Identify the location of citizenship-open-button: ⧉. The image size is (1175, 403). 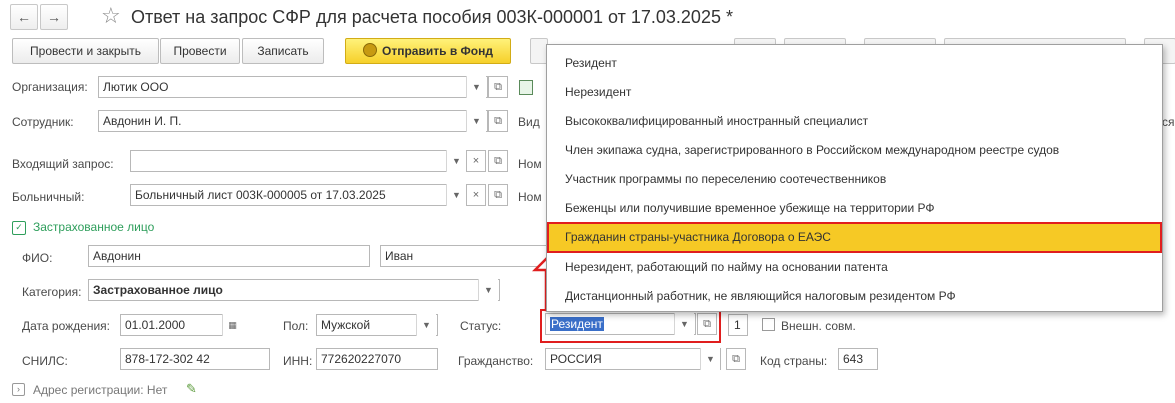
(736, 359).